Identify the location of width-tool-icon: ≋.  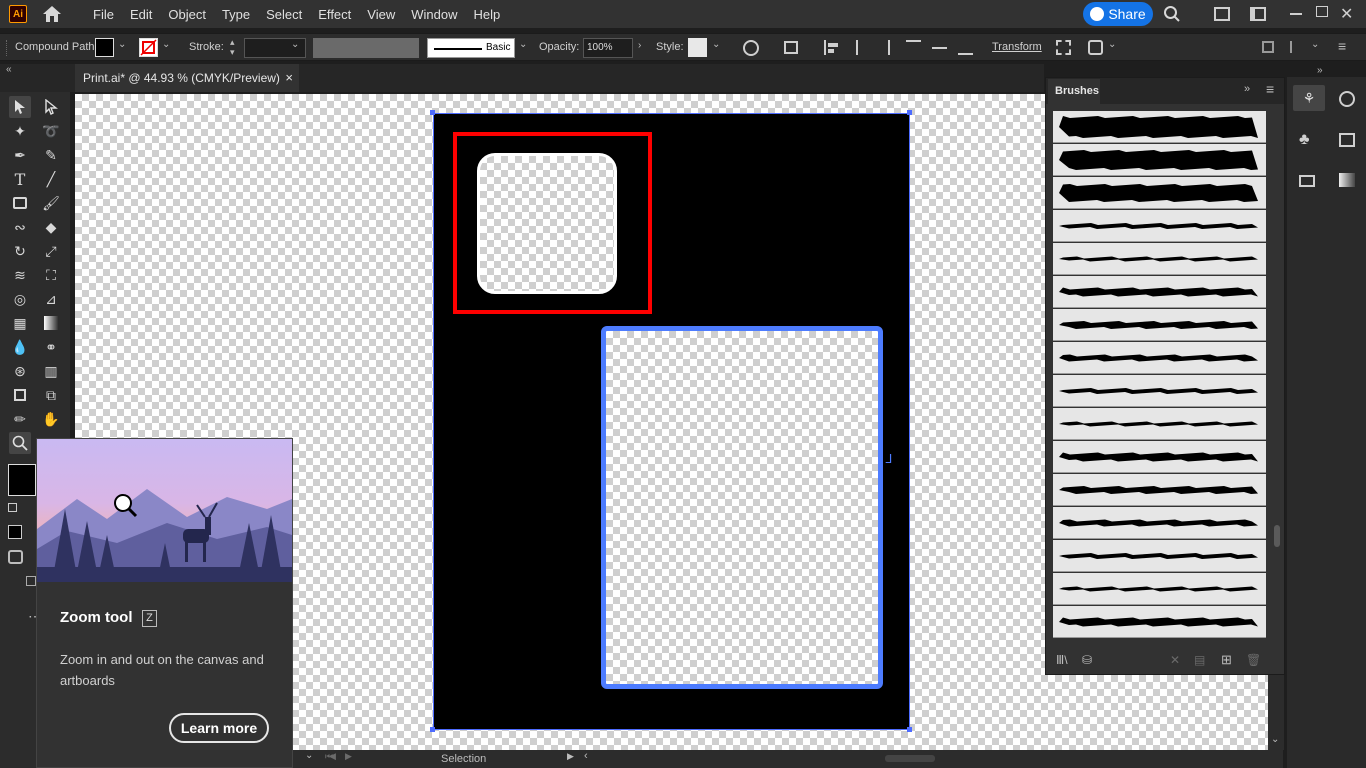
(20, 275).